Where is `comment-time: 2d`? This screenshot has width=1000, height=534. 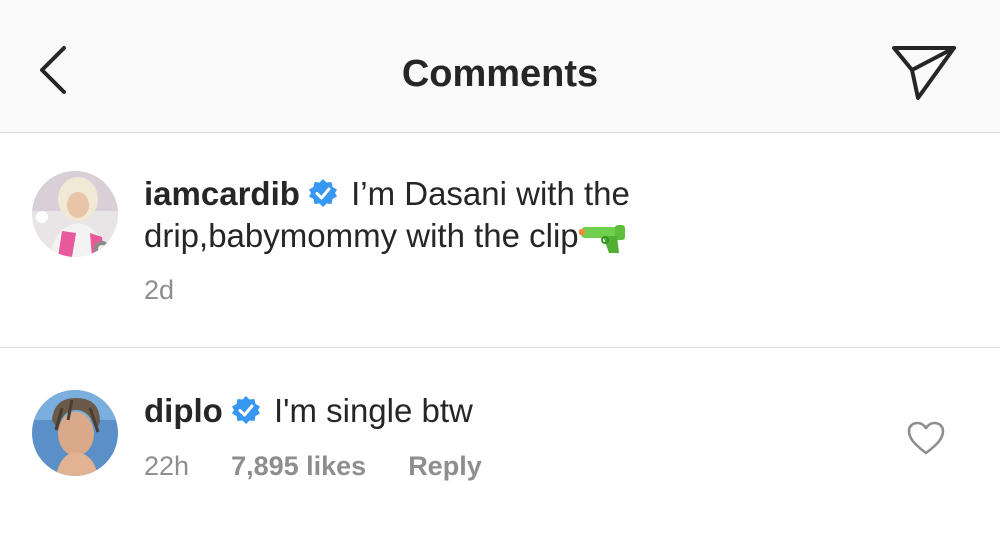
comment-time: 2d is located at coordinates (159, 290).